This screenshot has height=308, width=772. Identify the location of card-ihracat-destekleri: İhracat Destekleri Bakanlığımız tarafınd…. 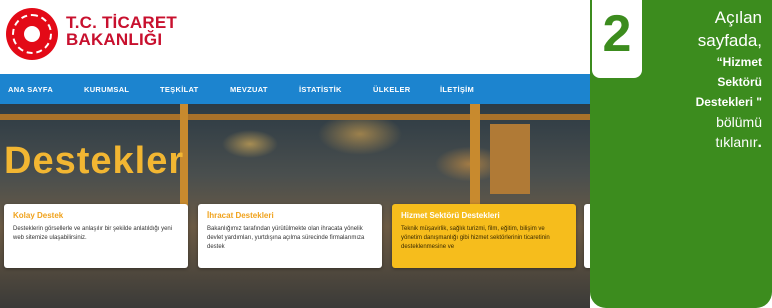
(290, 236).